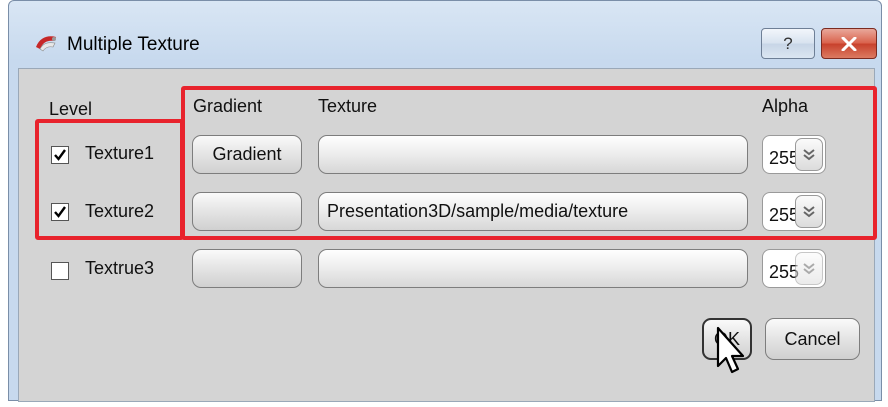 The width and height of the screenshot is (888, 407). I want to click on texture3-checkbox, so click(60, 271).